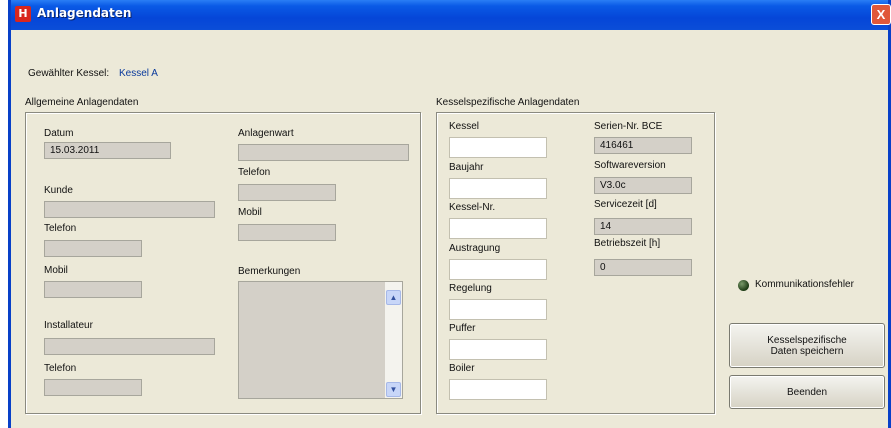 The image size is (891, 428). What do you see at coordinates (804, 284) in the screenshot?
I see `communication-status-label: Kommunikationsfehler` at bounding box center [804, 284].